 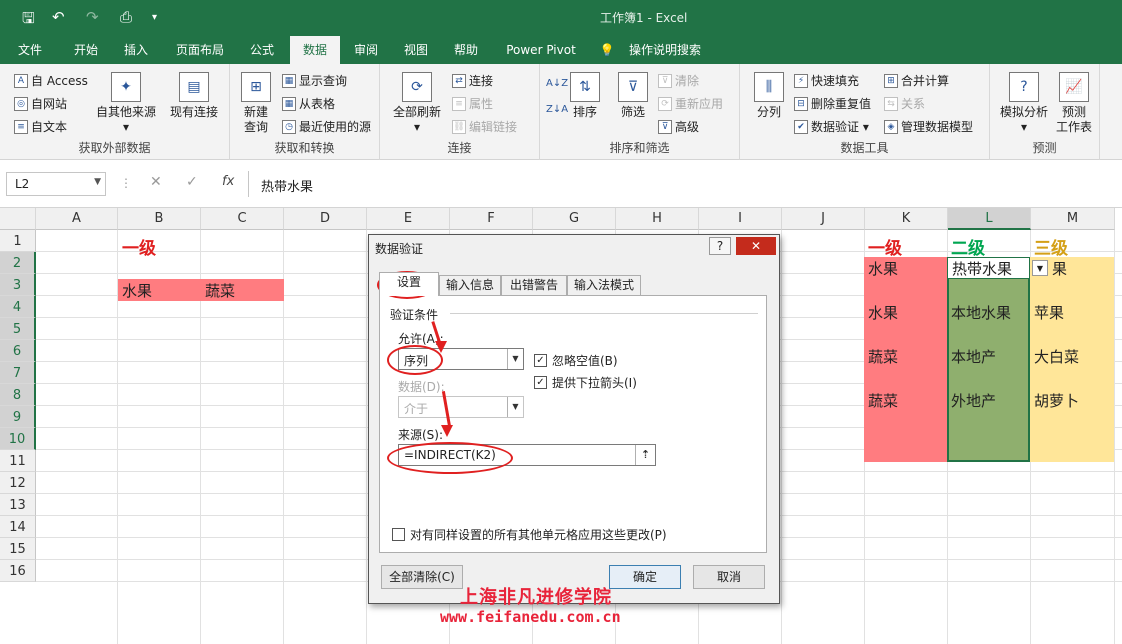 What do you see at coordinates (645, 577) in the screenshot?
I see `ok-button: 确定` at bounding box center [645, 577].